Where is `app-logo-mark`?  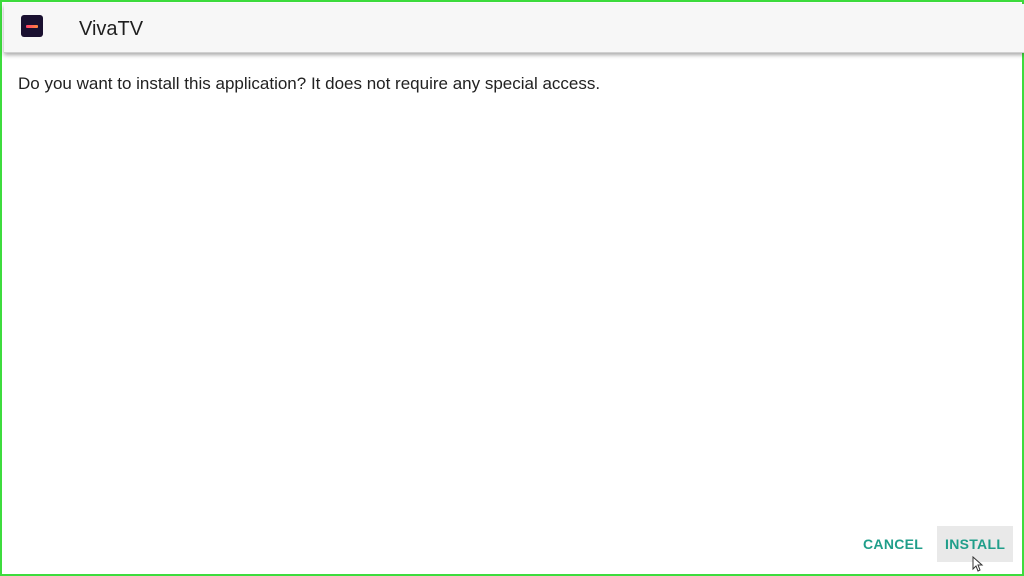 app-logo-mark is located at coordinates (32, 26).